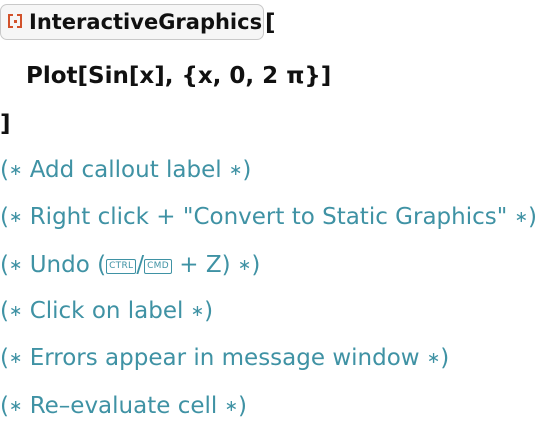 This screenshot has height=424, width=546. I want to click on comment-reevaluate: (∗ Re–evaluate cell ∗), so click(123, 406).